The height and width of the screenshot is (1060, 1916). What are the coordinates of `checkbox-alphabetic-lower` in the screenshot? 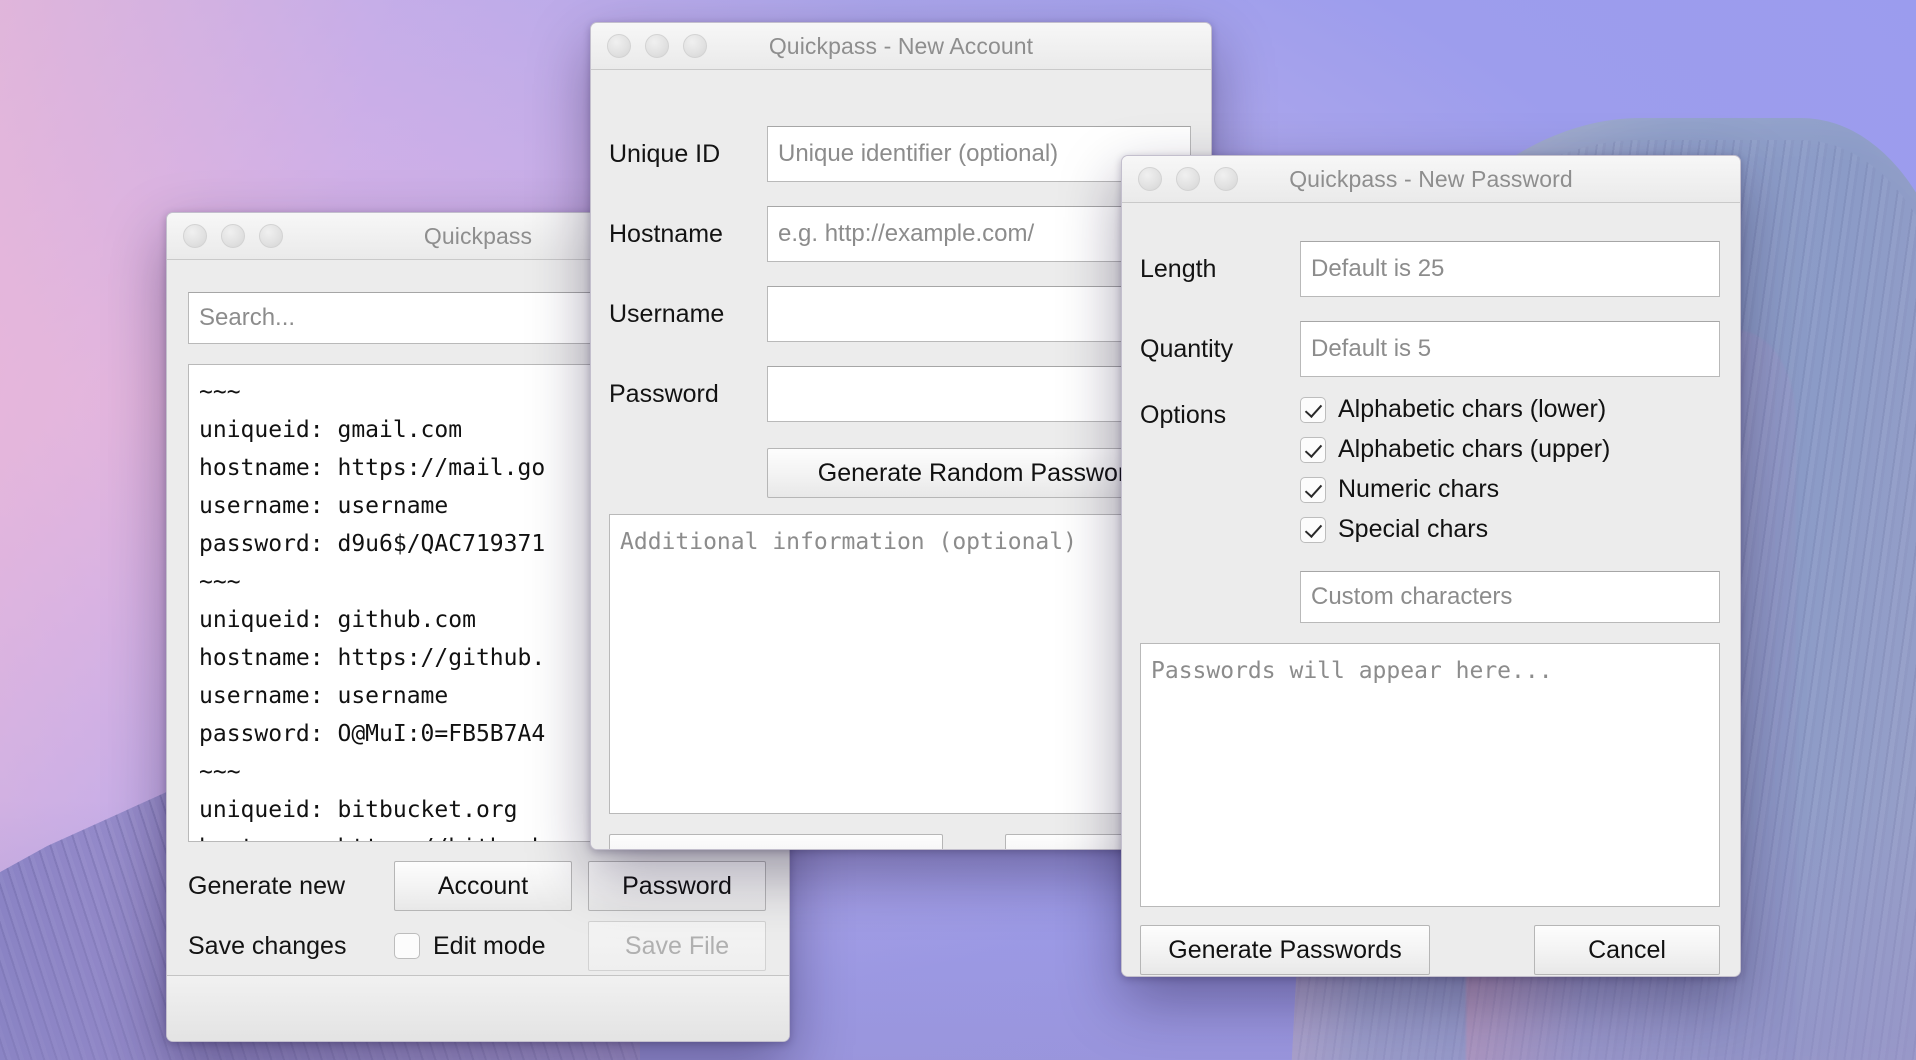 It's located at (1313, 409).